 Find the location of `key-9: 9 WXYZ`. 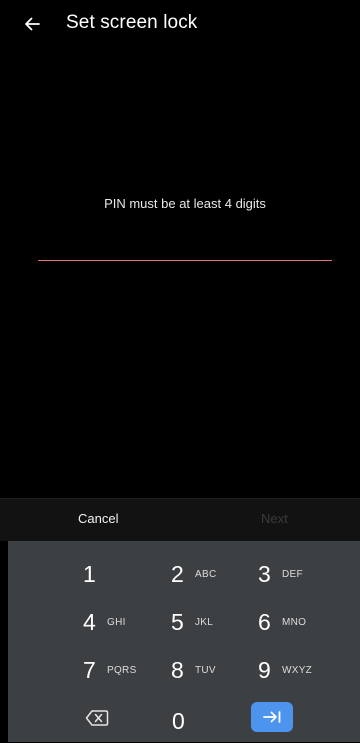

key-9: 9 WXYZ is located at coordinates (285, 670).